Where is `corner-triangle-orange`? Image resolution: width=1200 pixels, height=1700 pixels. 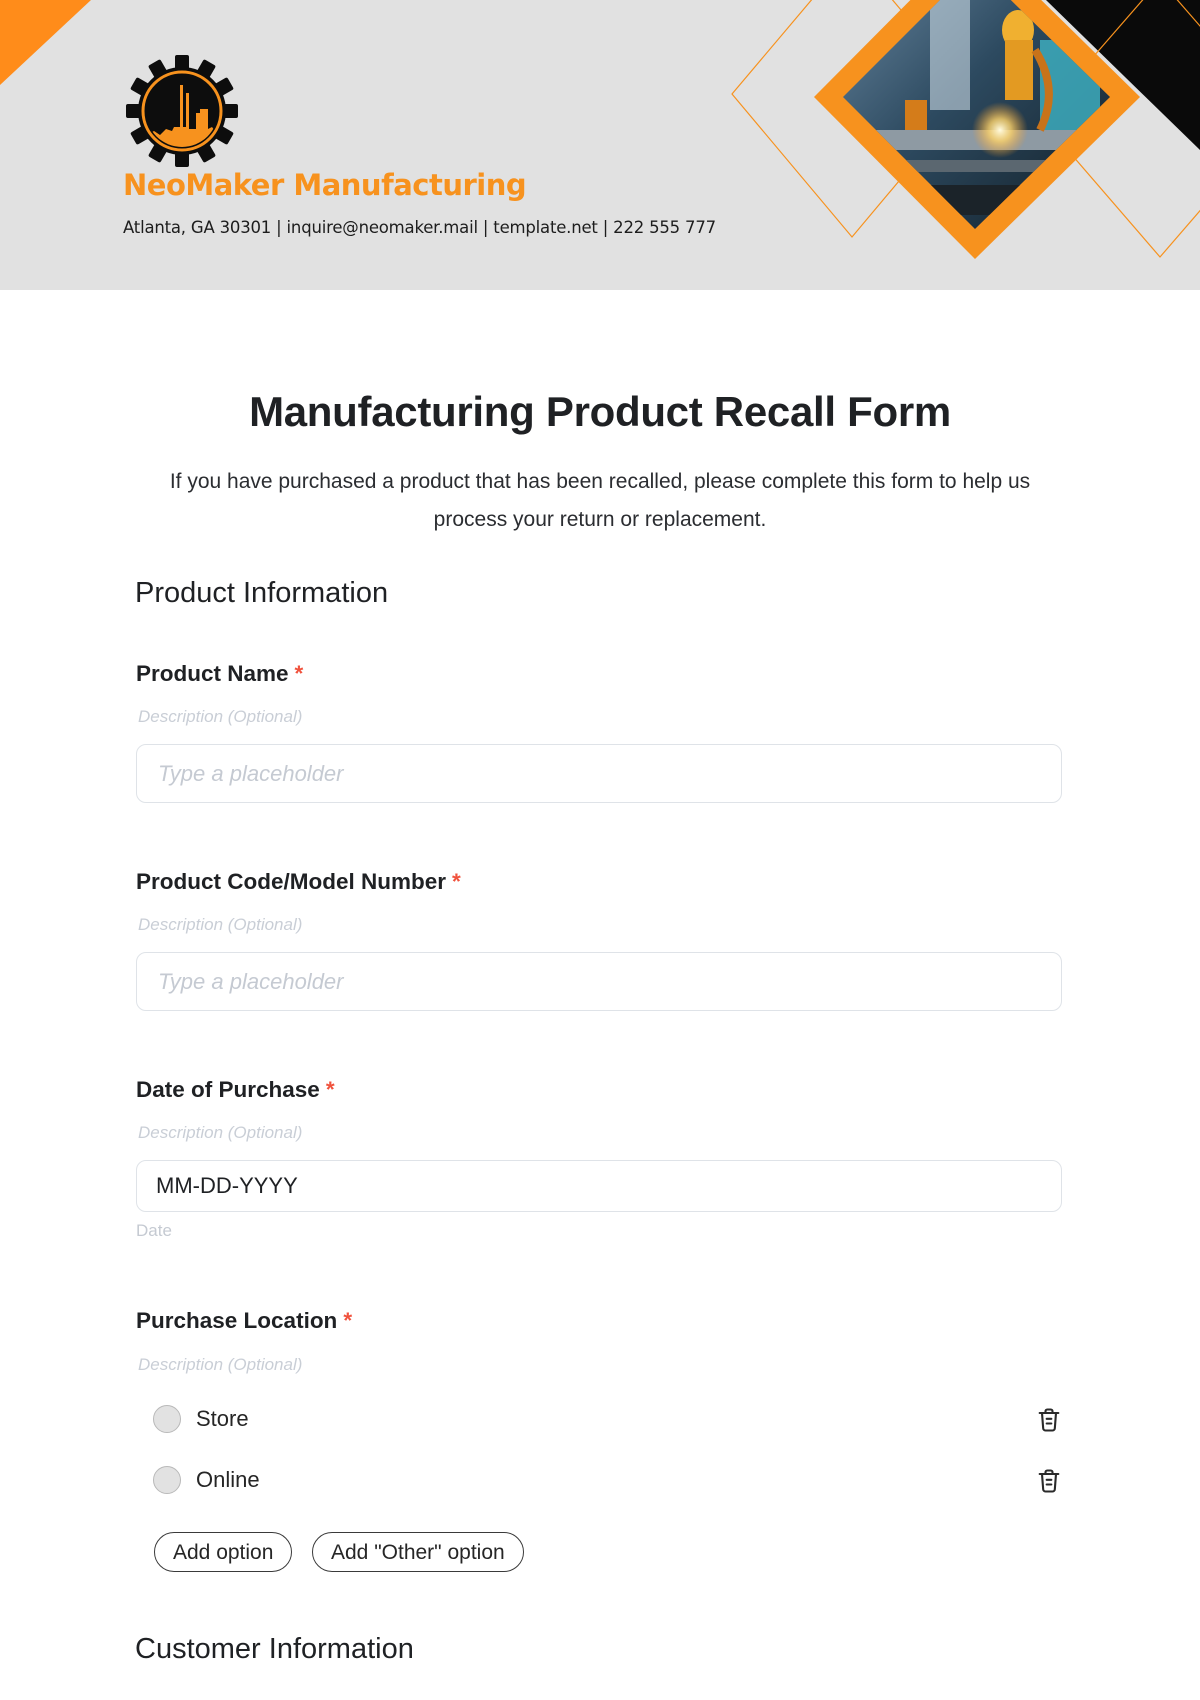
corner-triangle-orange is located at coordinates (45, 42).